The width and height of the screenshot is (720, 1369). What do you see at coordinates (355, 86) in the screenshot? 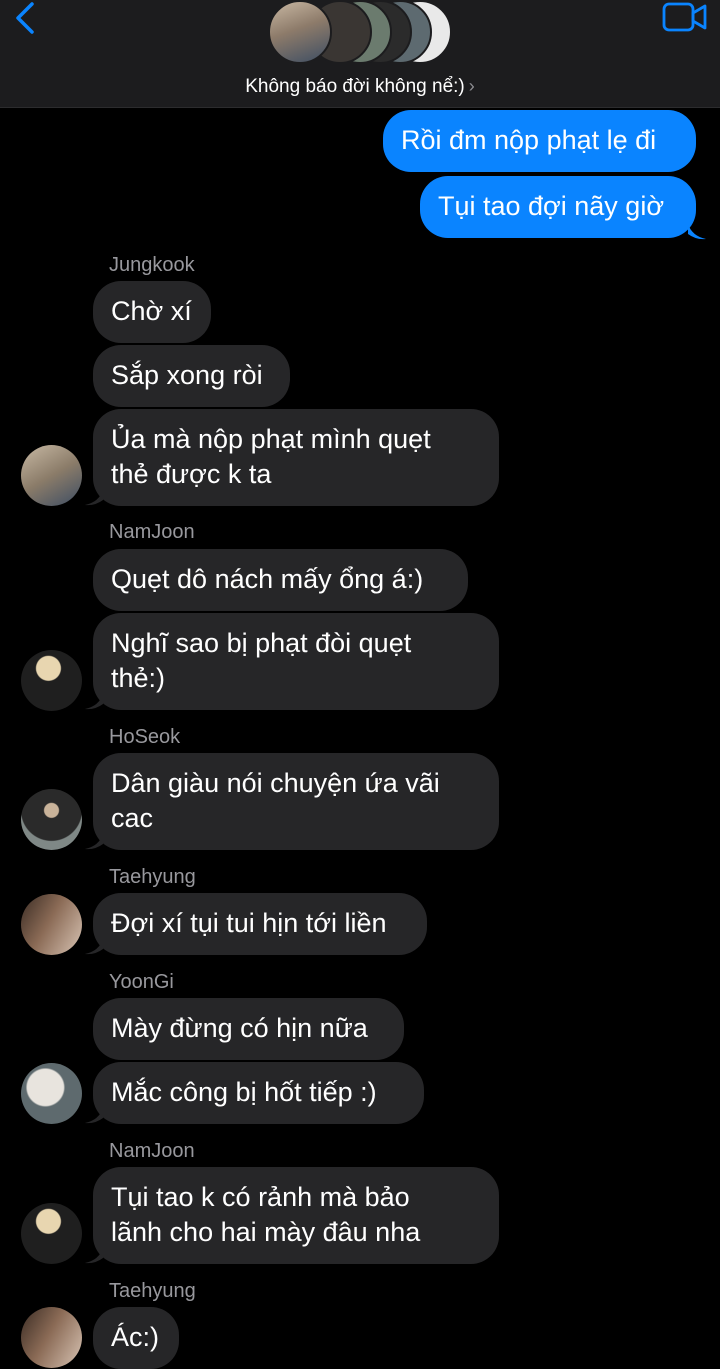
I see `group-name: Không báo đời không nể:)` at bounding box center [355, 86].